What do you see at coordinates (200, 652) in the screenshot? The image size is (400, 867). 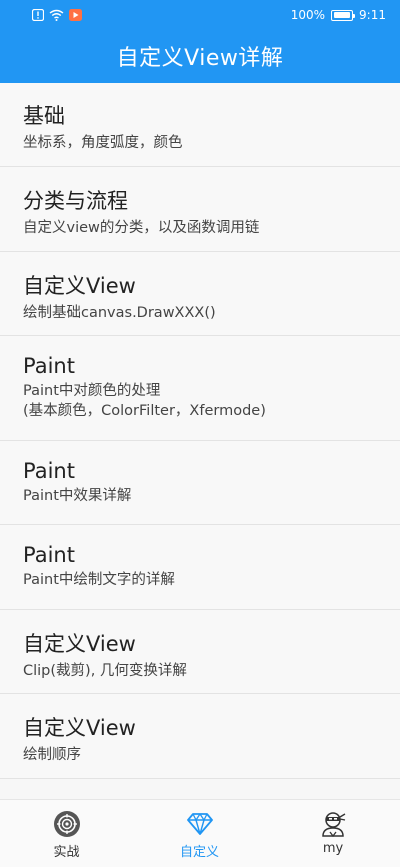 I see `list-item: 自定义View Clip(裁剪), 几何变换详解` at bounding box center [200, 652].